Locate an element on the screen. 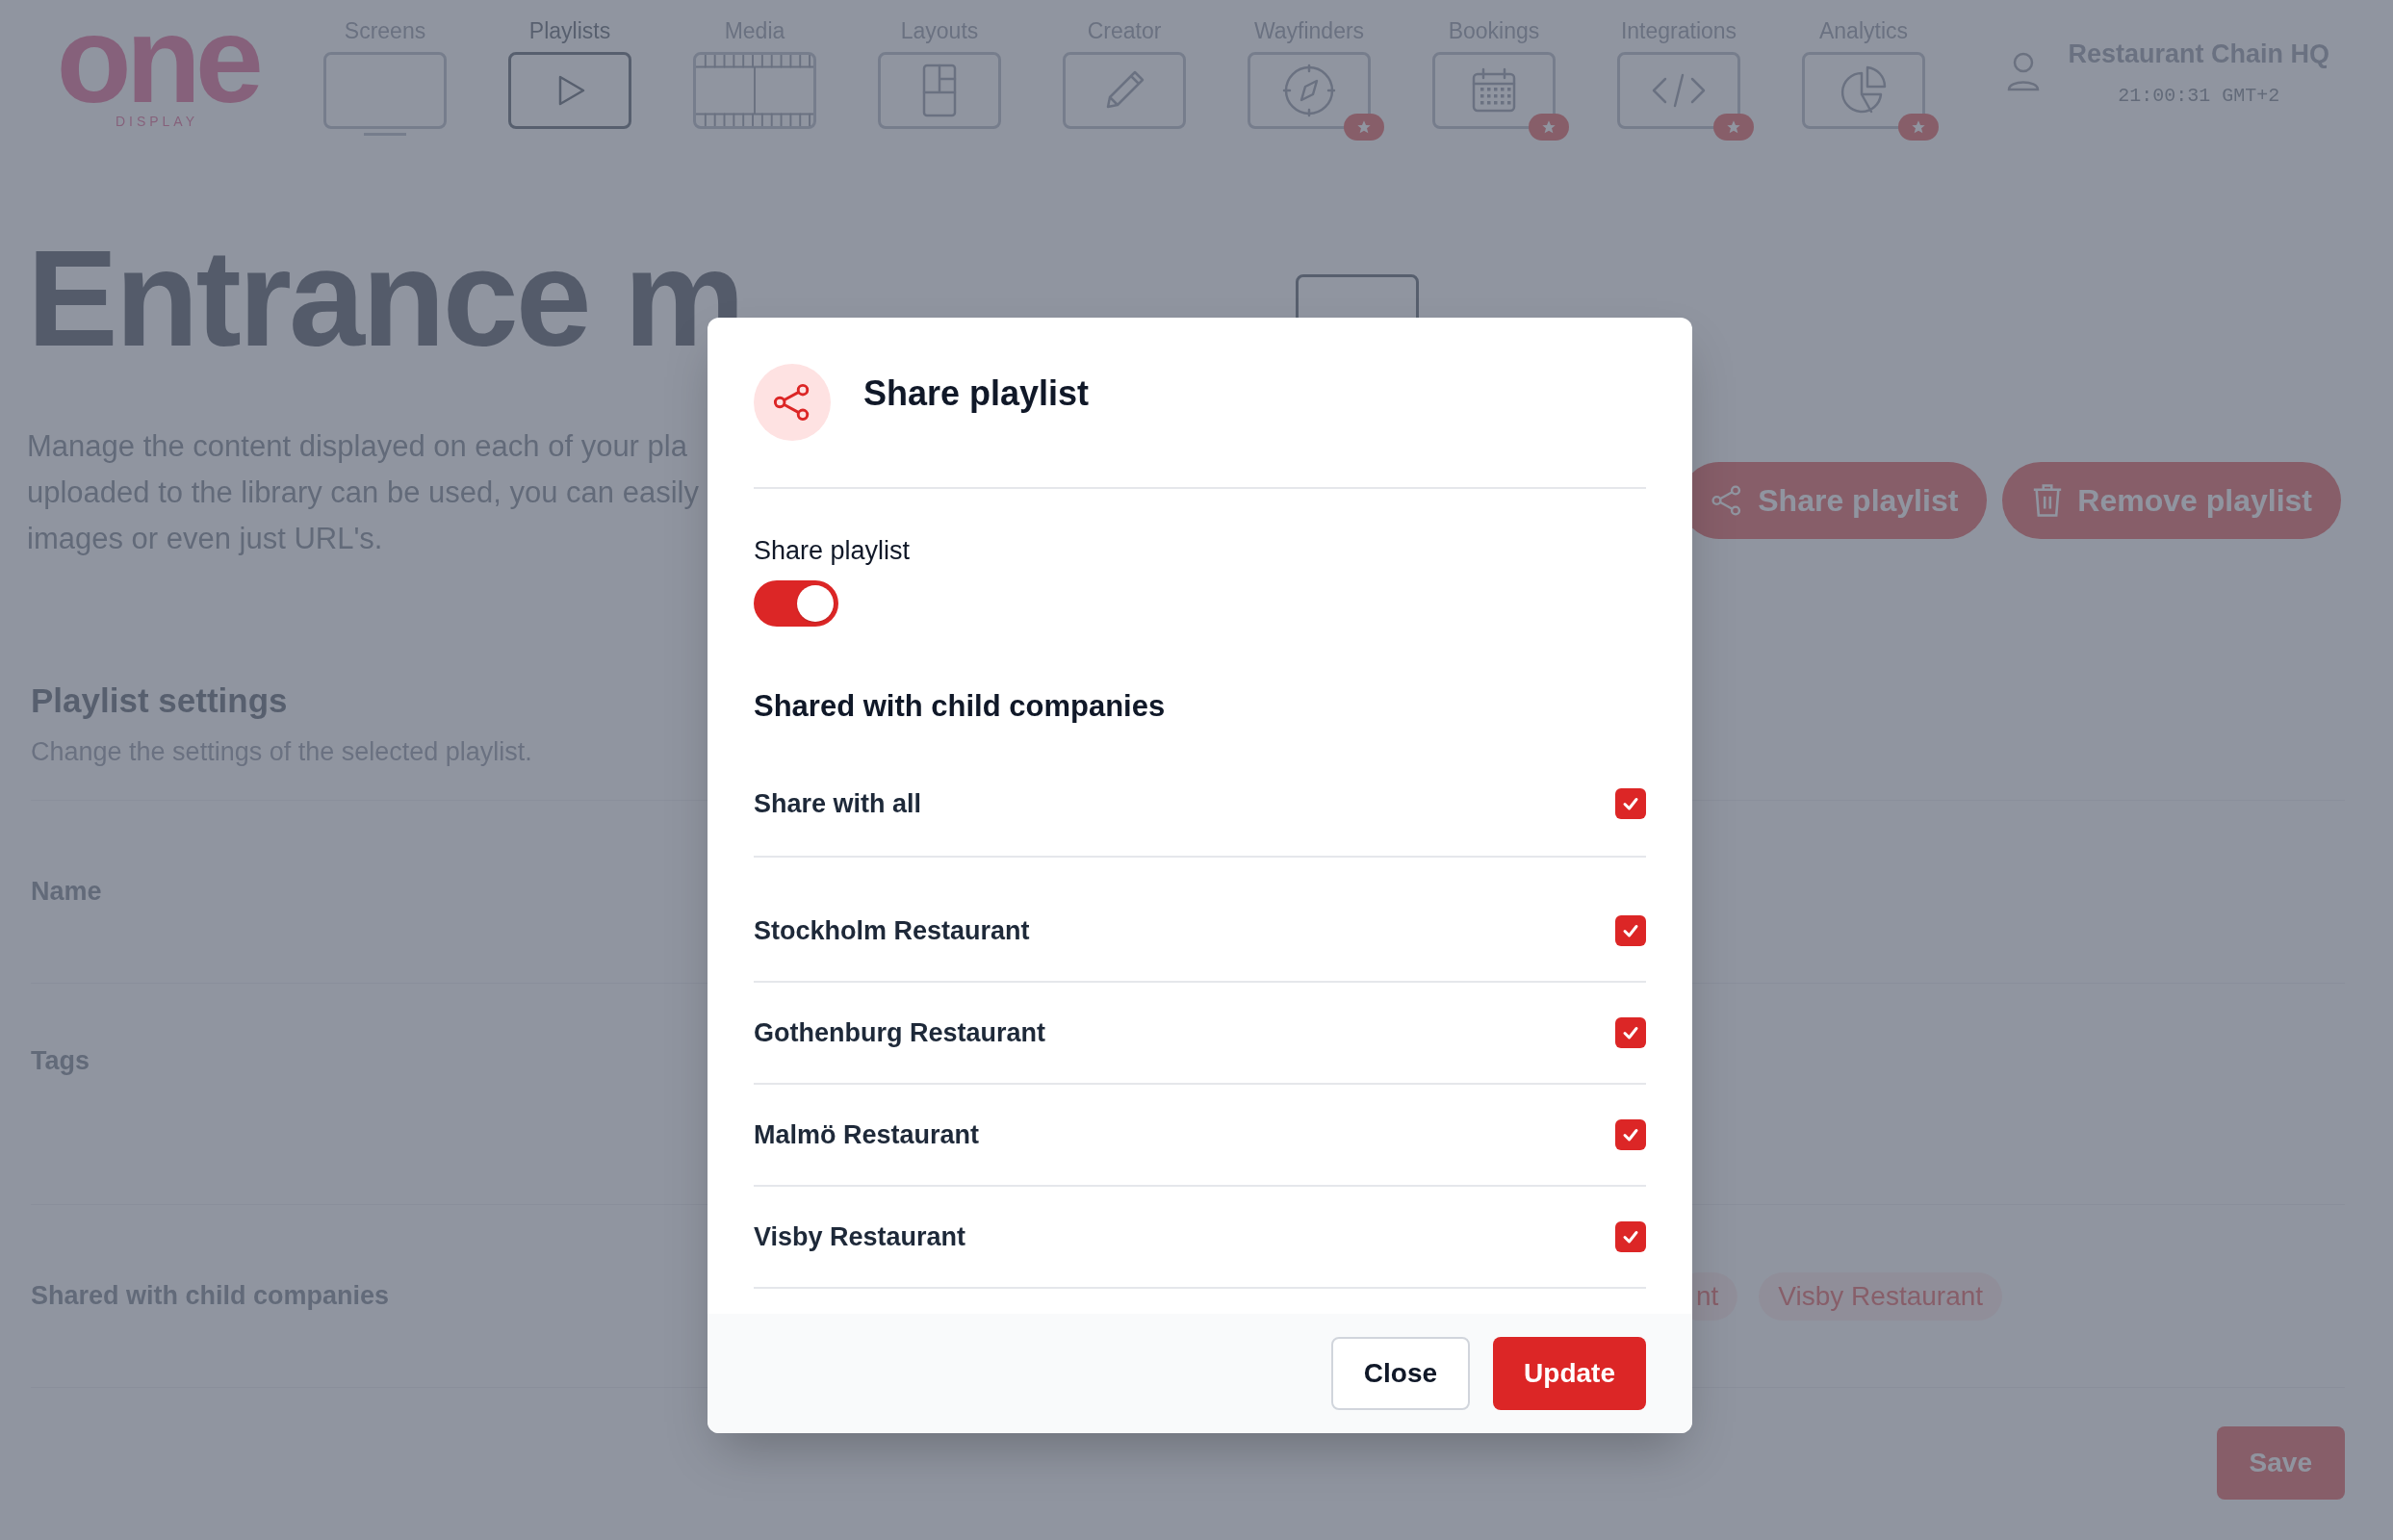  section-title: Playlist settings is located at coordinates (159, 700).